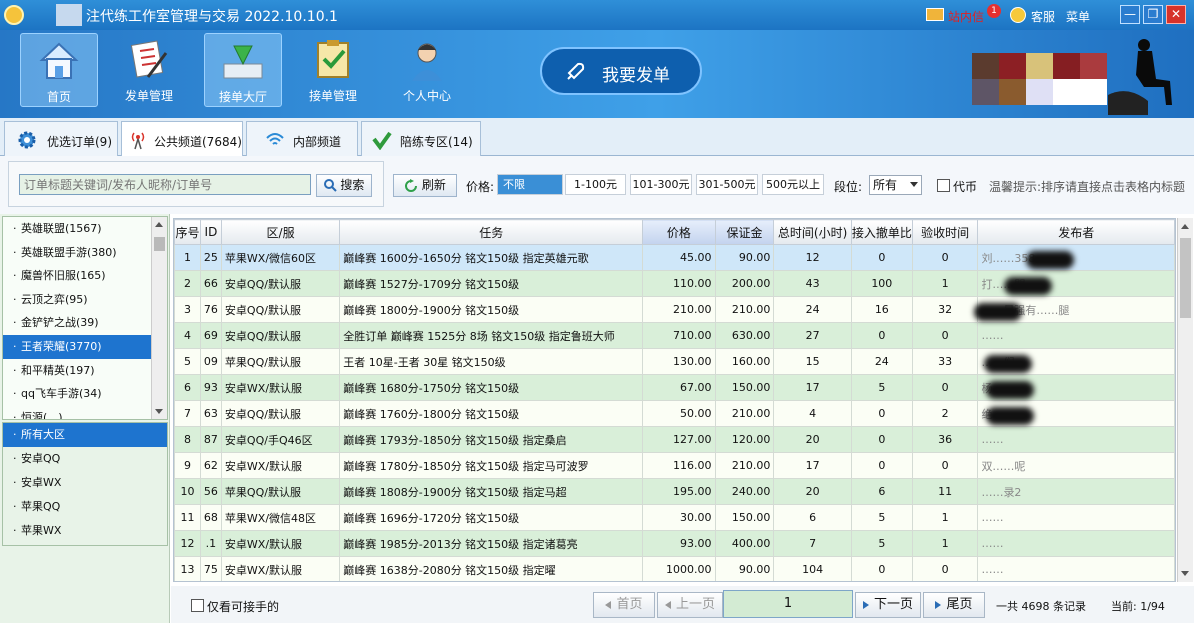 This screenshot has height=623, width=1194. I want to click on prev-page-button: 上一页, so click(690, 605).